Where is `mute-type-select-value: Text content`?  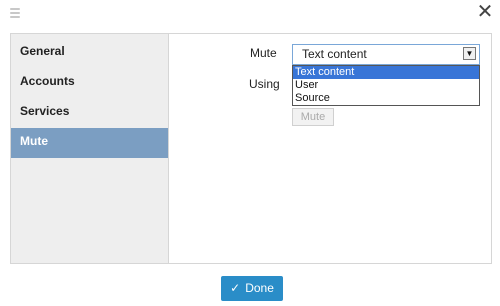
mute-type-select-value: Text content is located at coordinates (334, 54).